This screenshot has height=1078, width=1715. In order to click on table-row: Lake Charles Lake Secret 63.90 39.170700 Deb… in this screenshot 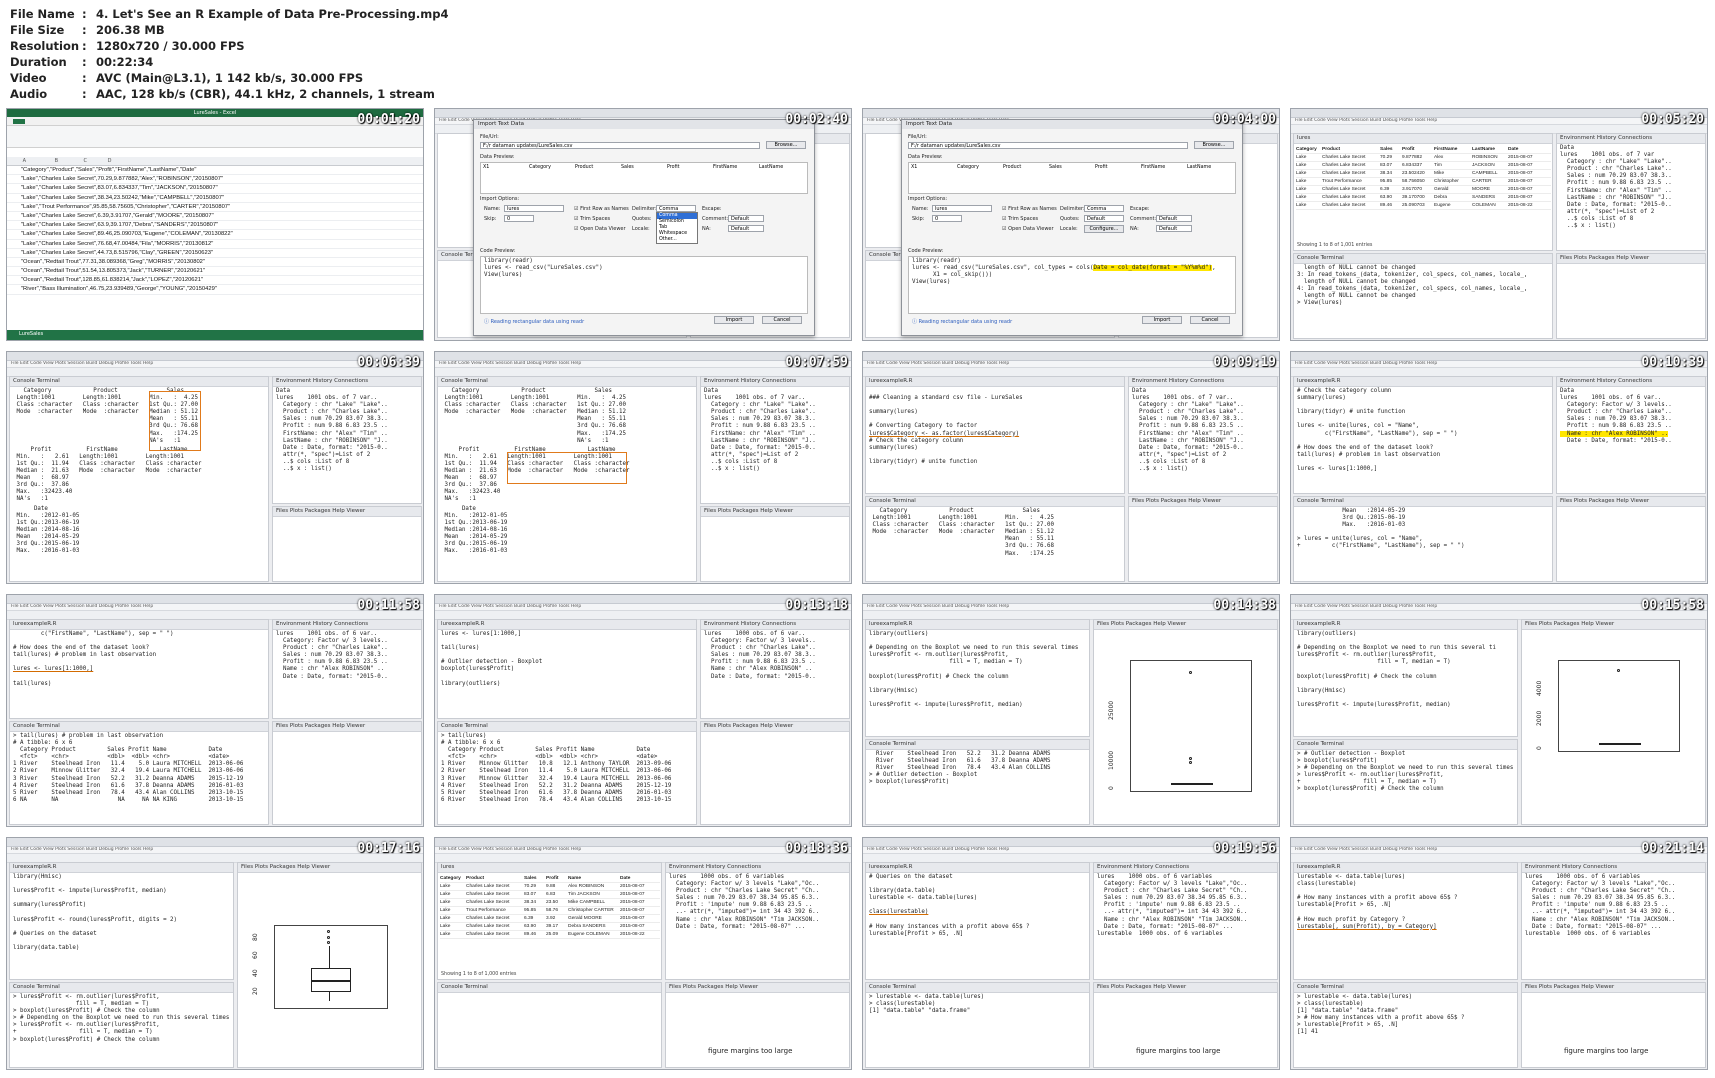, I will do `click(1423, 198)`.